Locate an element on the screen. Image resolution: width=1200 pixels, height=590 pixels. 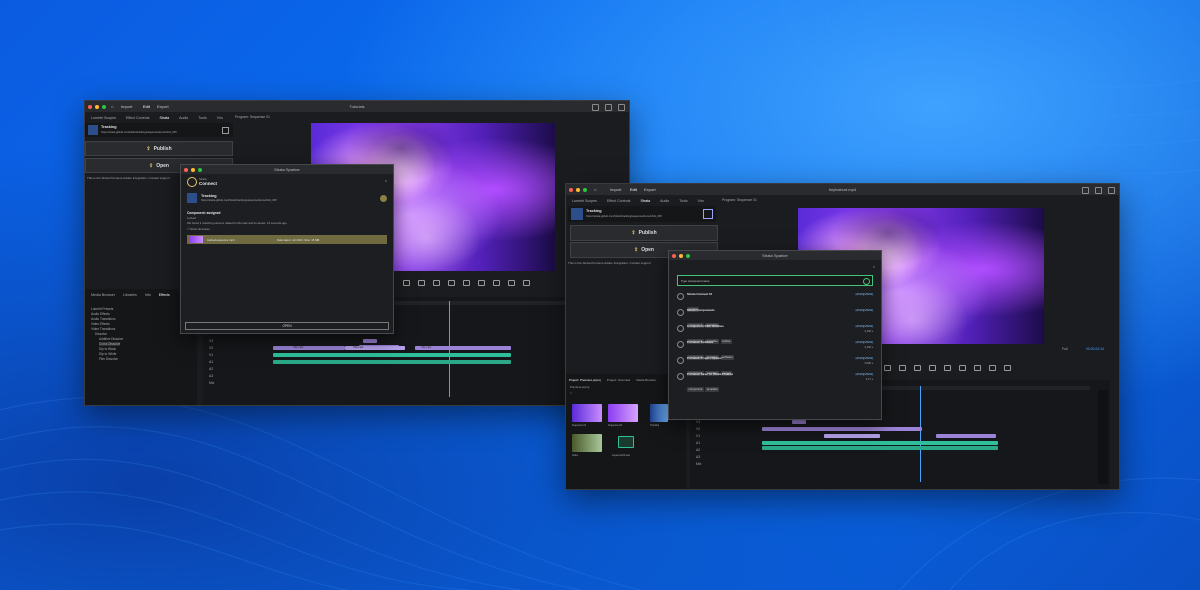
search-input: Type component name is located at coordinates (775, 280).